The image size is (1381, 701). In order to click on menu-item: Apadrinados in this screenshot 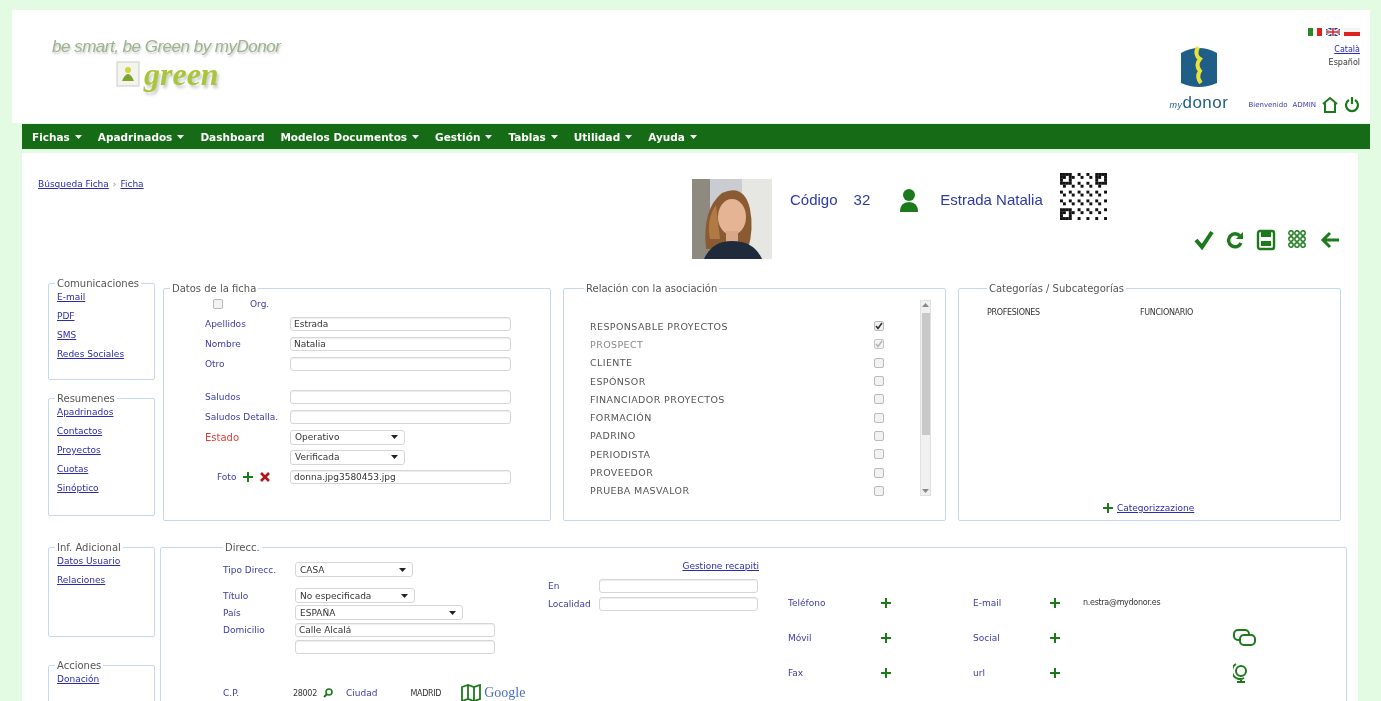, I will do `click(141, 136)`.